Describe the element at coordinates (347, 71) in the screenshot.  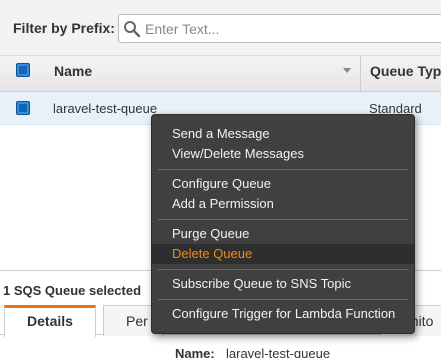
I see `sort-caret-icon` at that location.